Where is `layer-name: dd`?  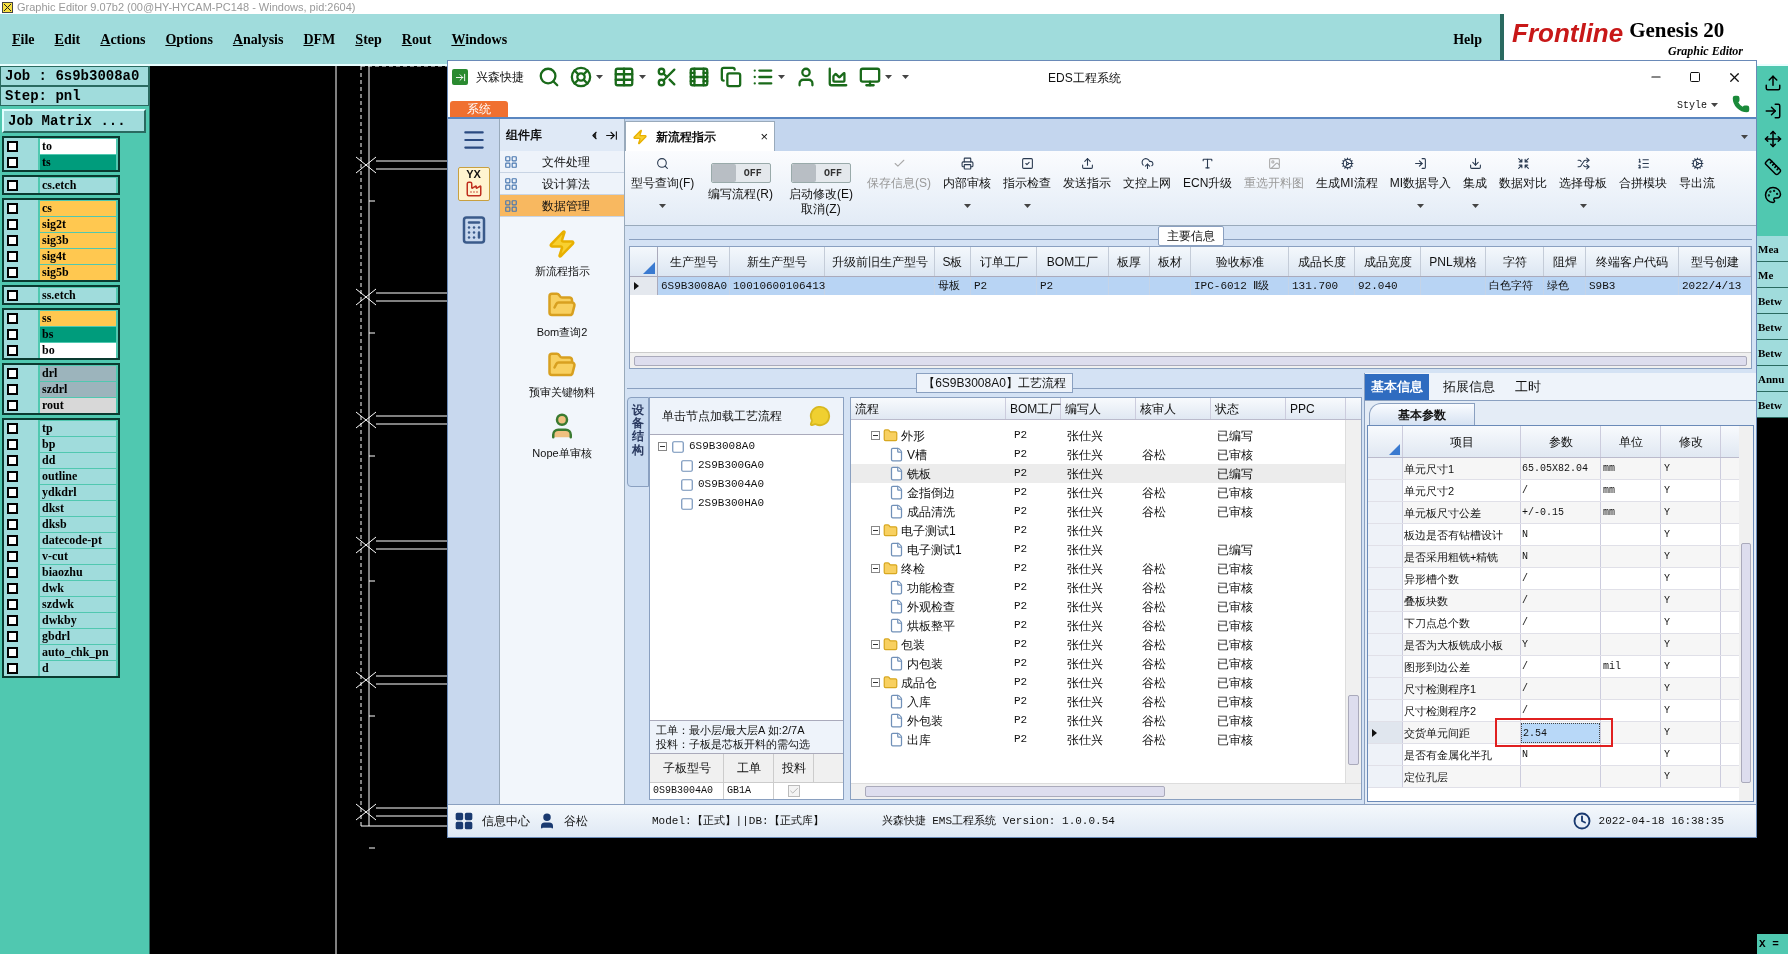
layer-name: dd is located at coordinates (78, 460).